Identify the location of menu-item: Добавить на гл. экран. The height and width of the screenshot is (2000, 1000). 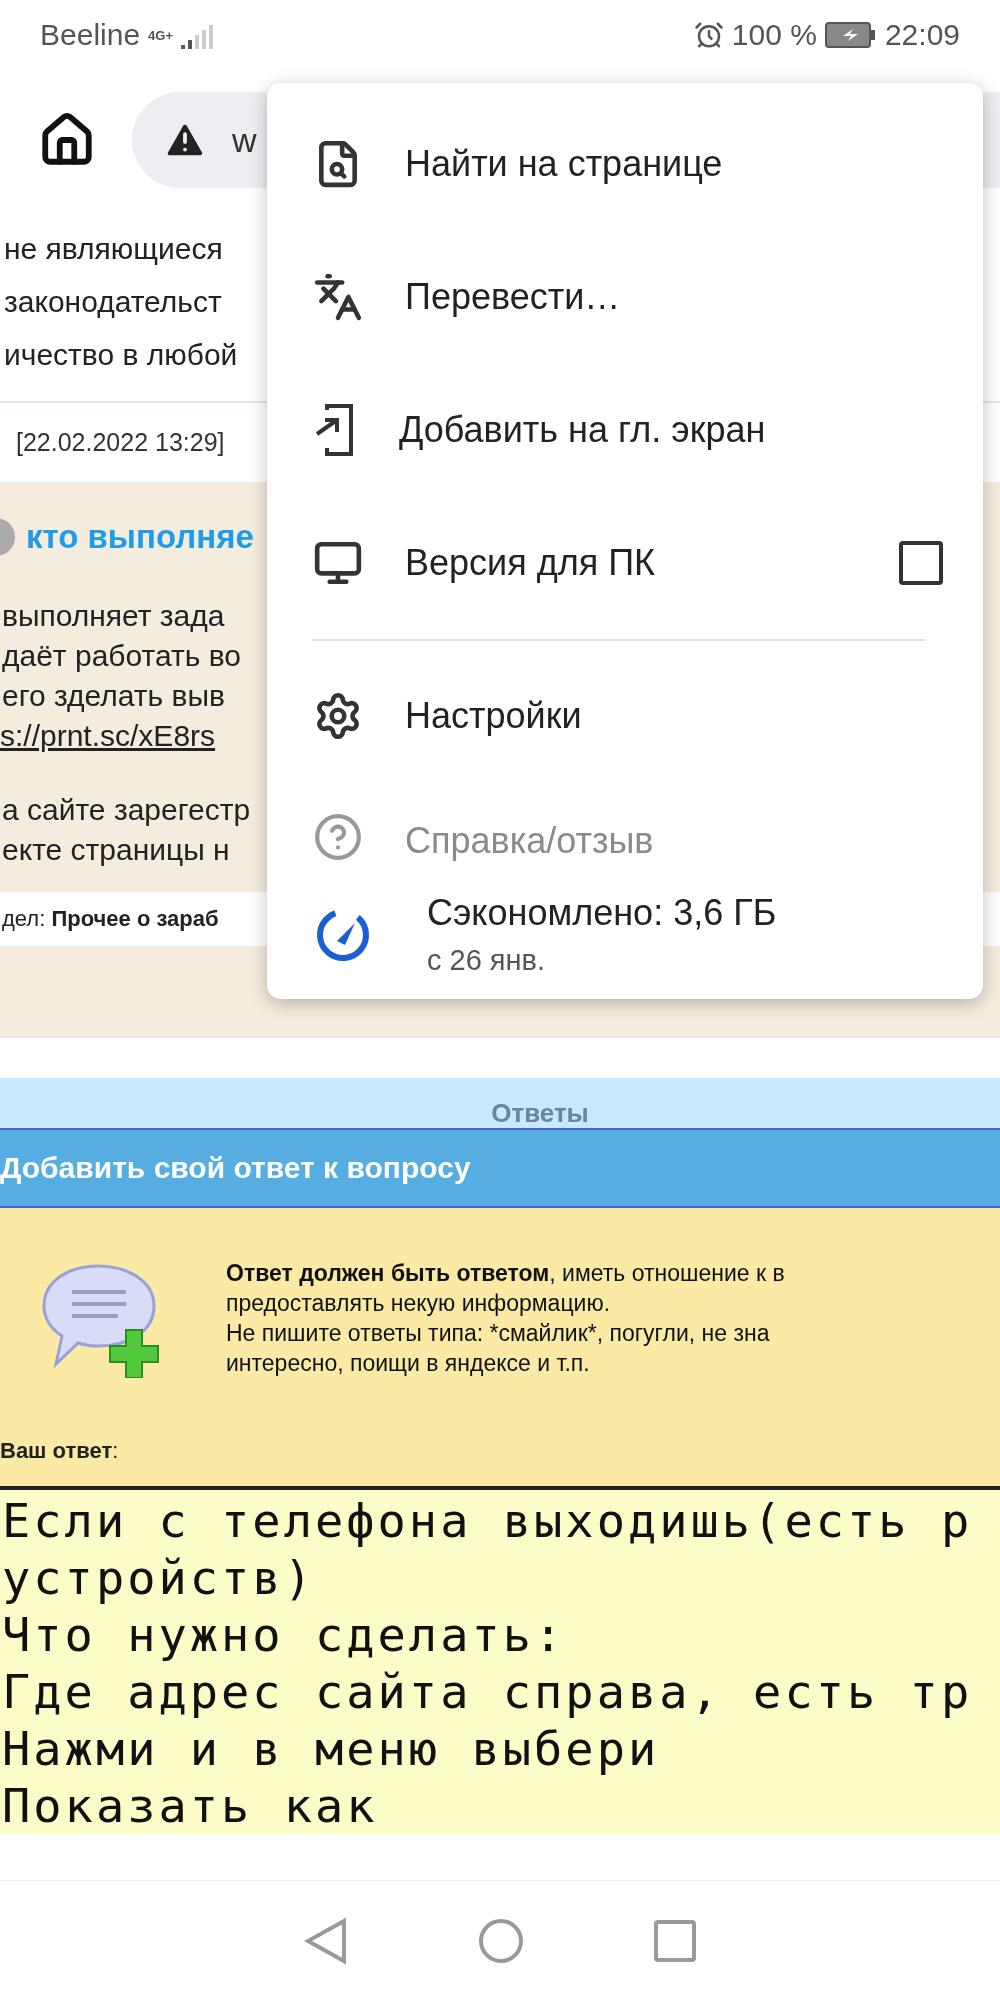
(625, 429).